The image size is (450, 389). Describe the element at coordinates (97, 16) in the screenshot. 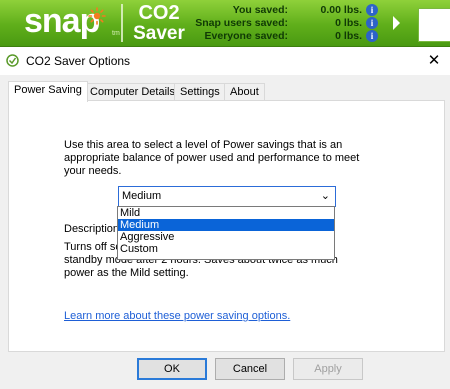

I see `sun-icon` at that location.